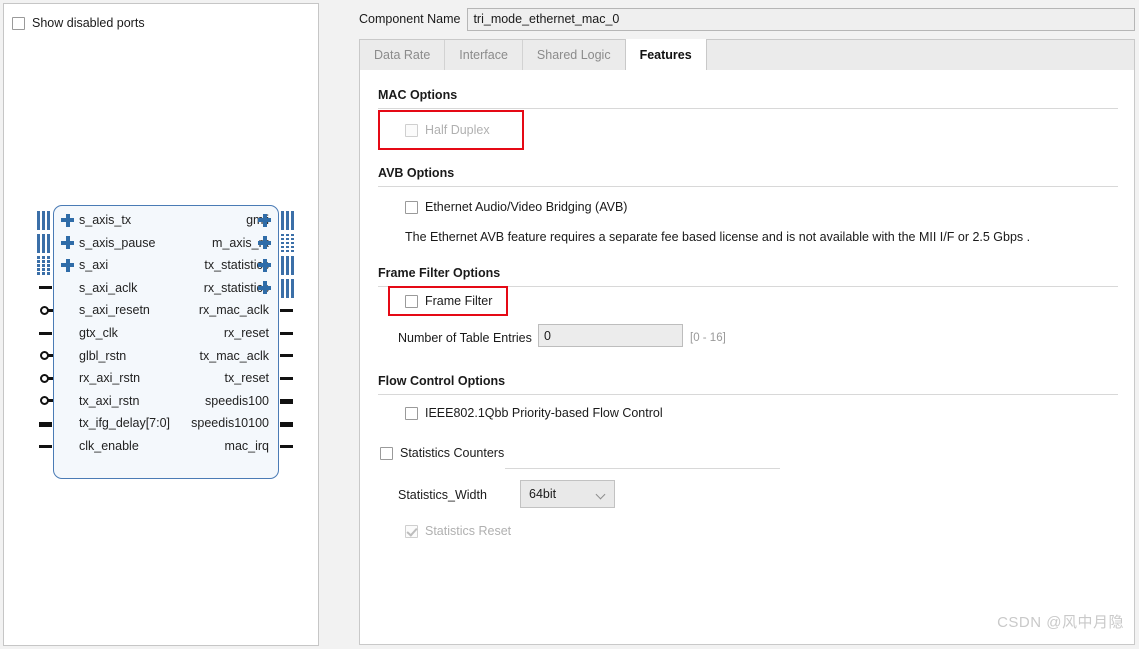 The width and height of the screenshot is (1139, 649). I want to click on table-entries-range-hint: [0 - 16], so click(708, 338).